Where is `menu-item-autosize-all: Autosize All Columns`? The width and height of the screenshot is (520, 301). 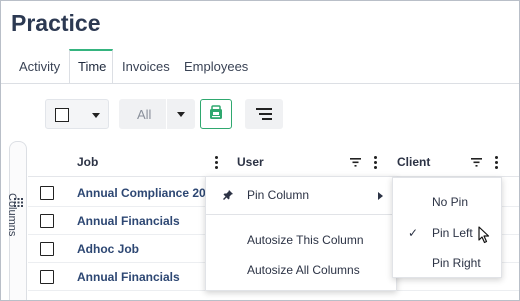
menu-item-autosize-all: Autosize All Columns is located at coordinates (301, 270).